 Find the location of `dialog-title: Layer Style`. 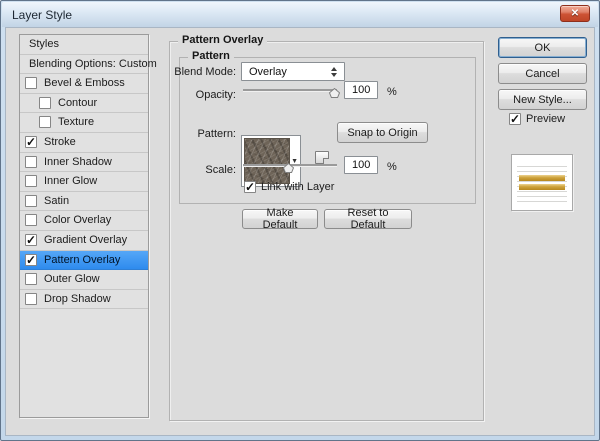

dialog-title: Layer Style is located at coordinates (42, 15).